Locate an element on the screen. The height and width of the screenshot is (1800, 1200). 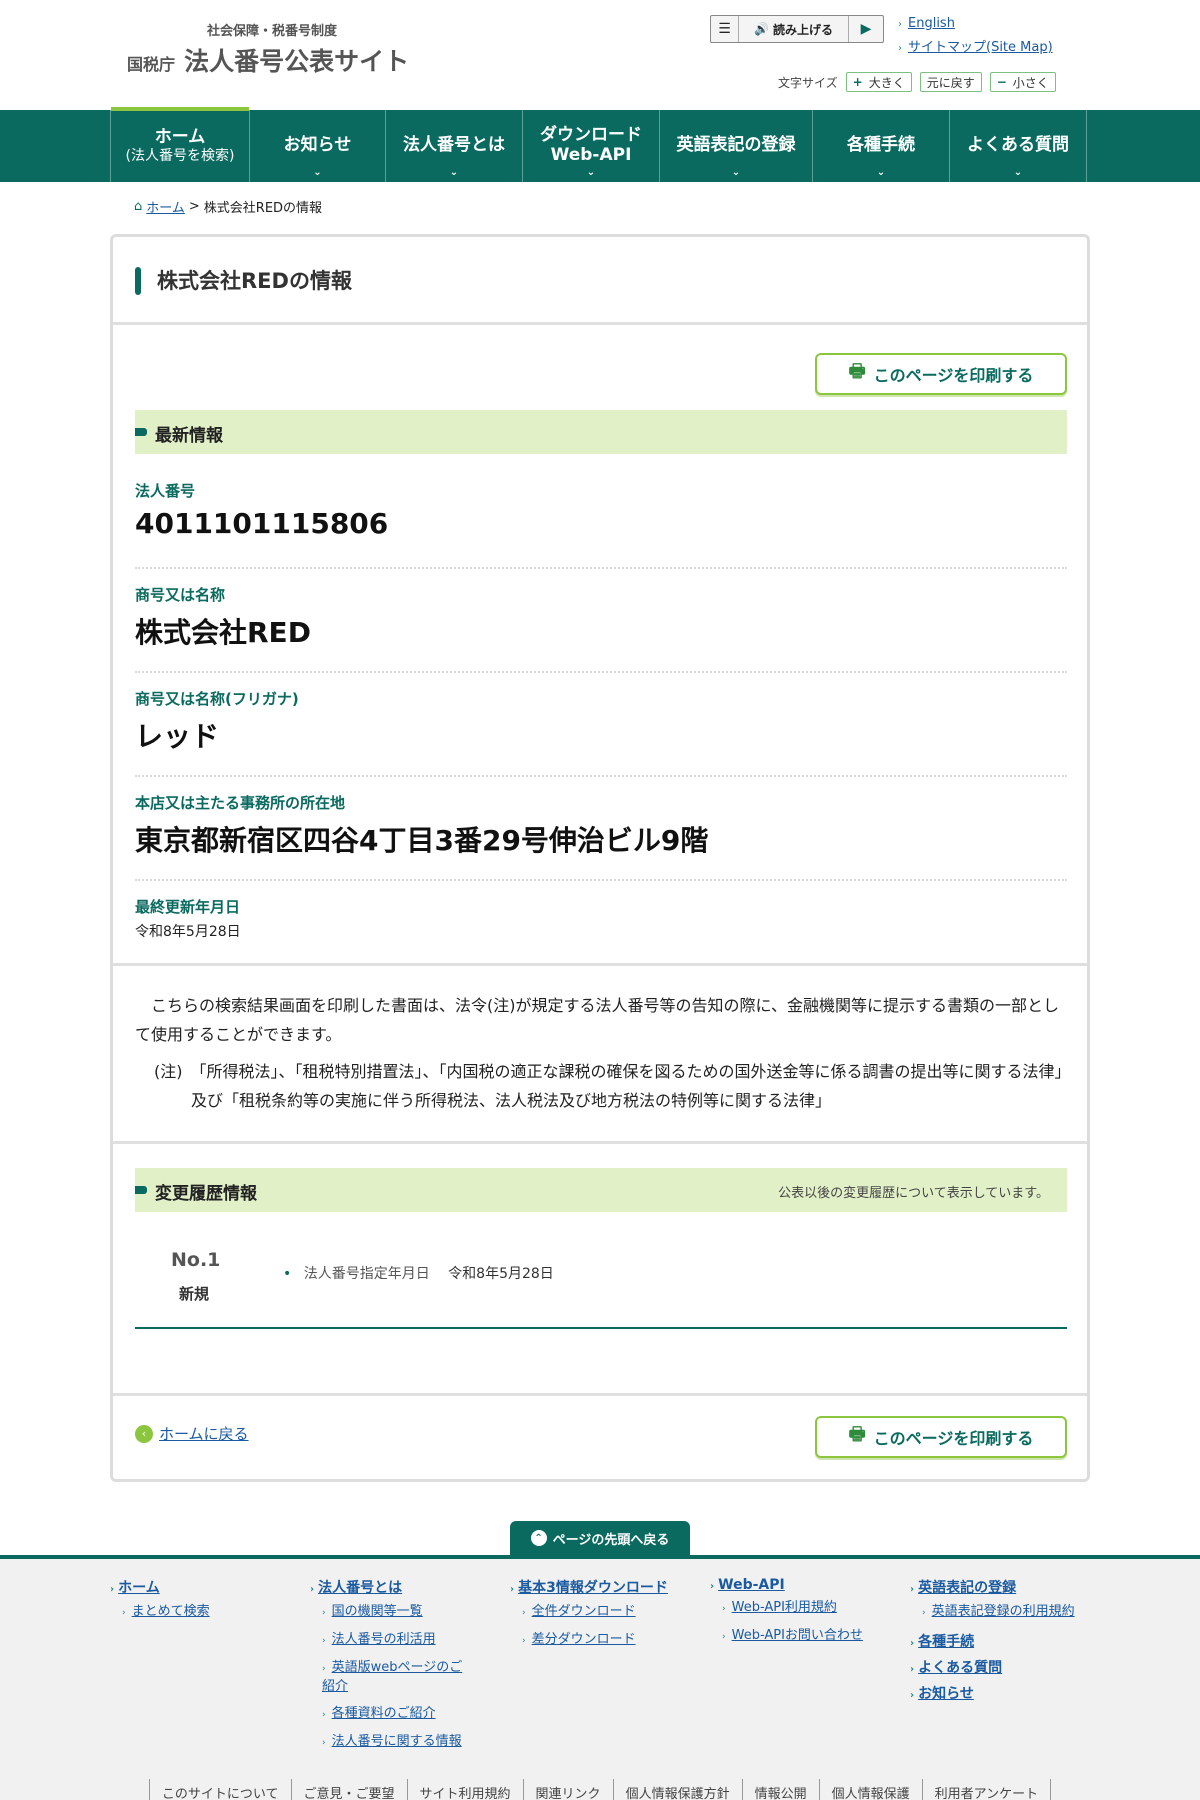
english-link: English is located at coordinates (931, 23).